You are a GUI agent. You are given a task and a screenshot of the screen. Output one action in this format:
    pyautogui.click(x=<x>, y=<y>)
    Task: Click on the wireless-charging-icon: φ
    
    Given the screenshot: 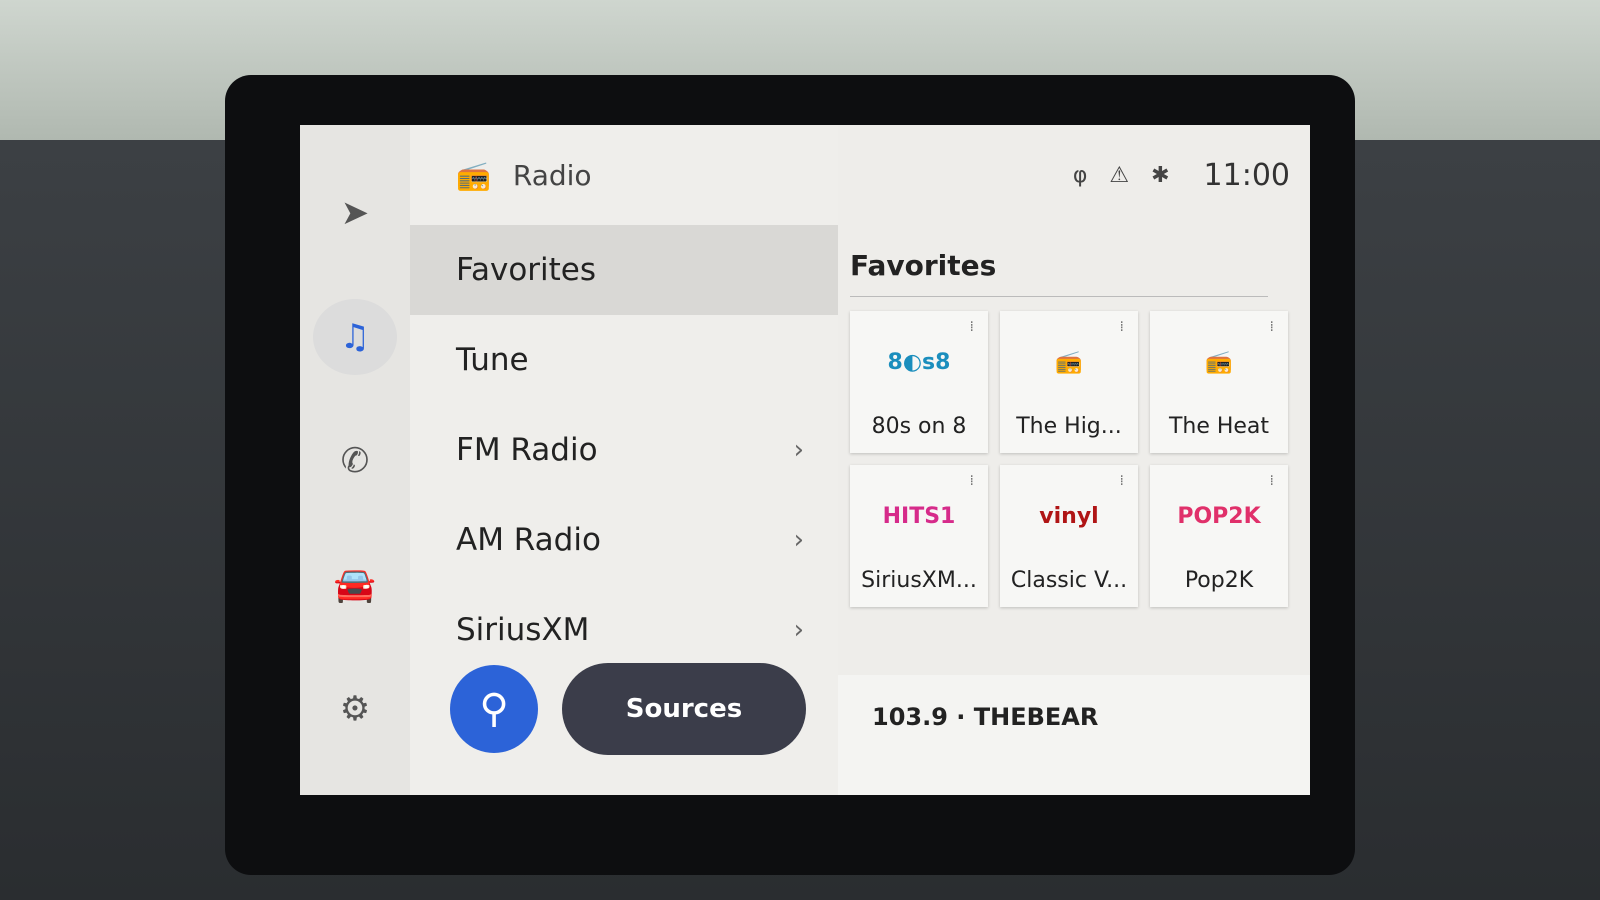 What is the action you would take?
    pyautogui.click(x=1080, y=175)
    